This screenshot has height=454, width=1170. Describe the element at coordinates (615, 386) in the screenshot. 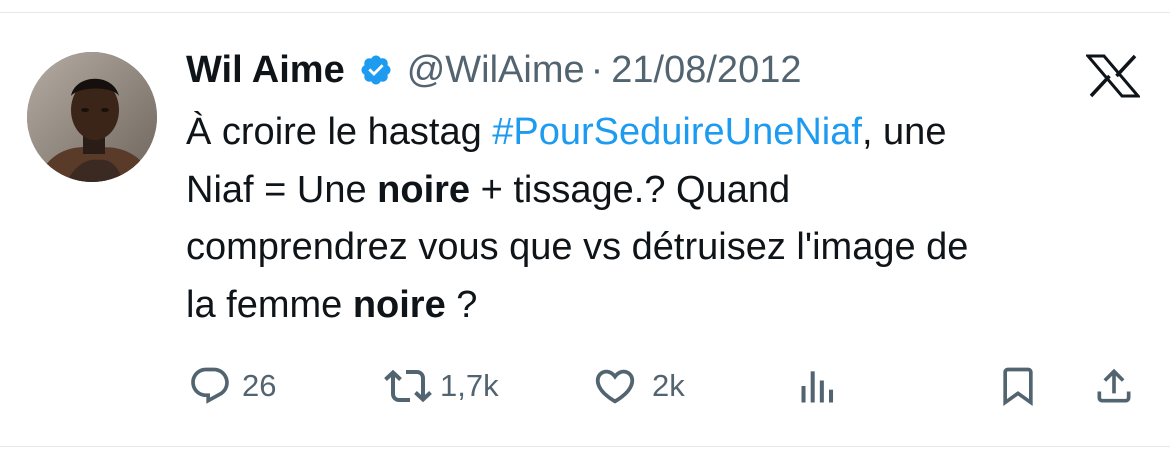

I see `heart-icon` at that location.